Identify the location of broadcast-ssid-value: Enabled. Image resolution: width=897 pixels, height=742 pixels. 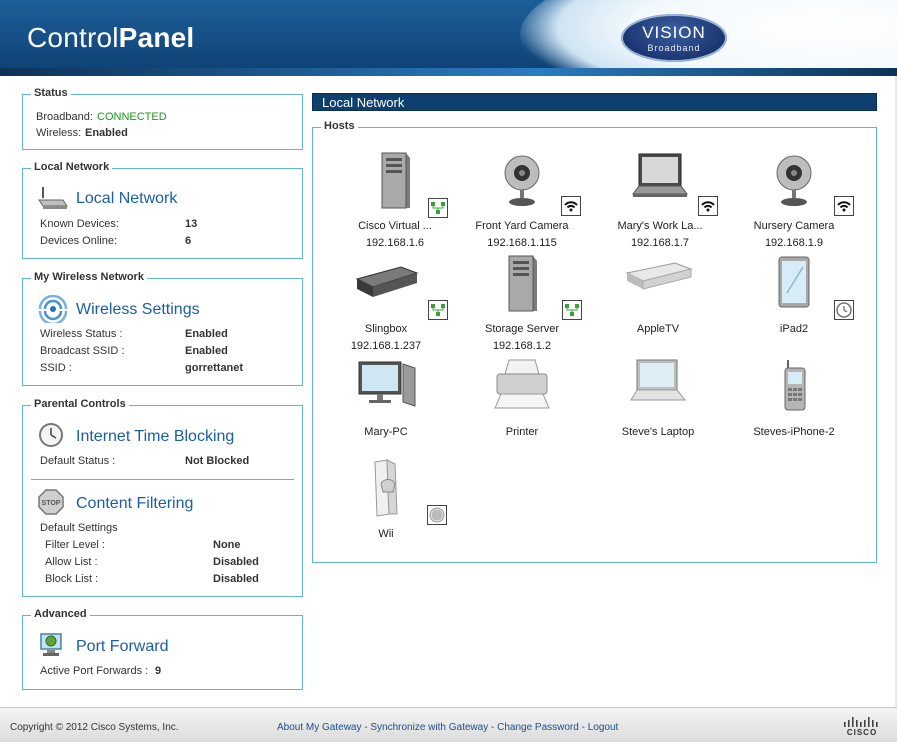
(206, 351).